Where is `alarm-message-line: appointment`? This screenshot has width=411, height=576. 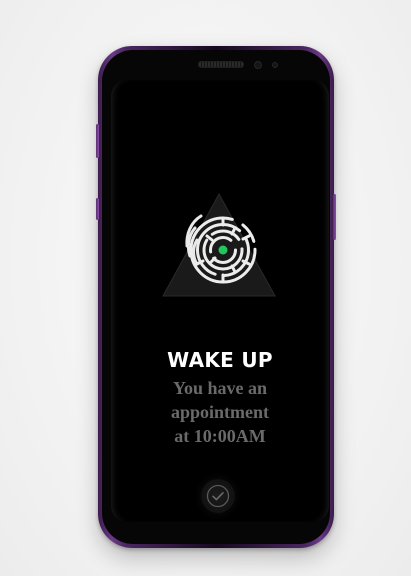 alarm-message-line: appointment is located at coordinates (219, 412).